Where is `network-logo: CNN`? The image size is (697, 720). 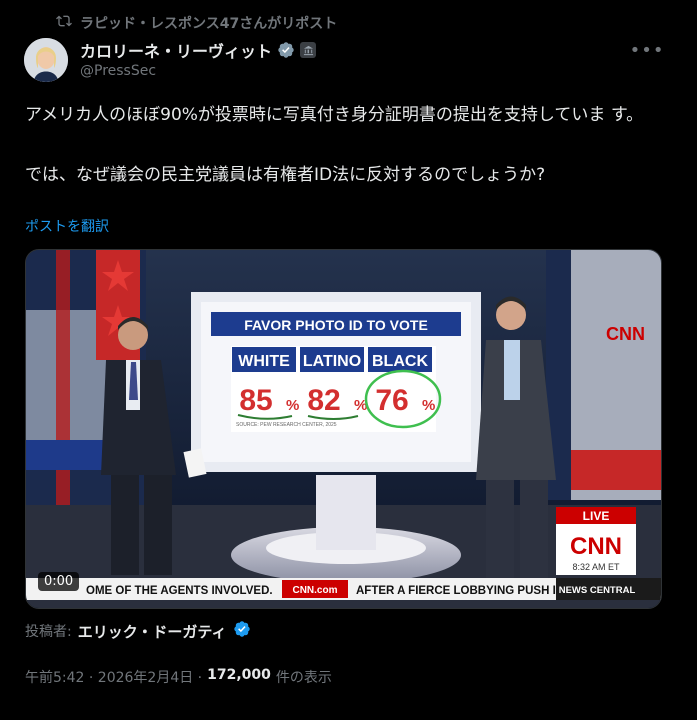 network-logo: CNN is located at coordinates (596, 546).